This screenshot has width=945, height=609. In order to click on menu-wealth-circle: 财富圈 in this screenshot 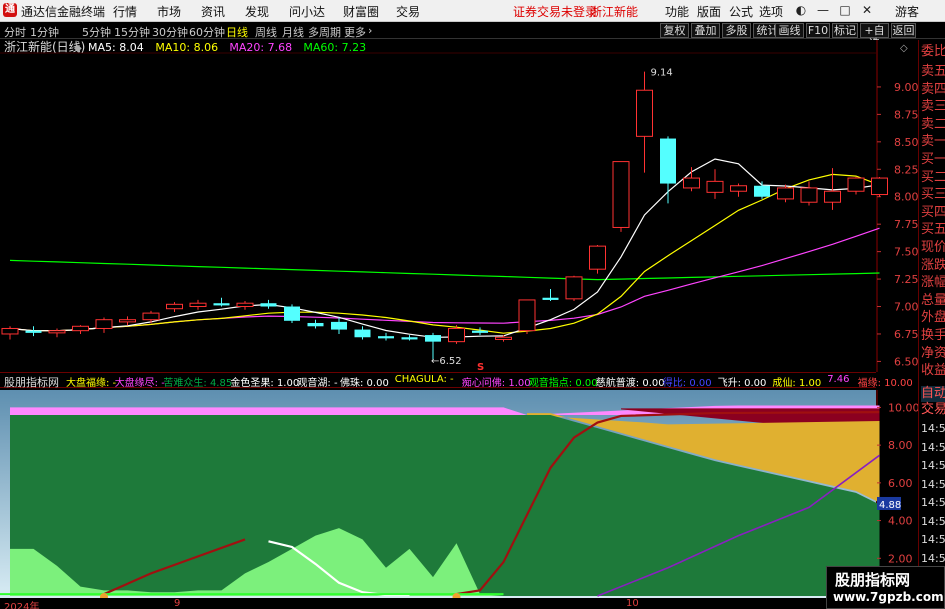, I will do `click(361, 11)`.